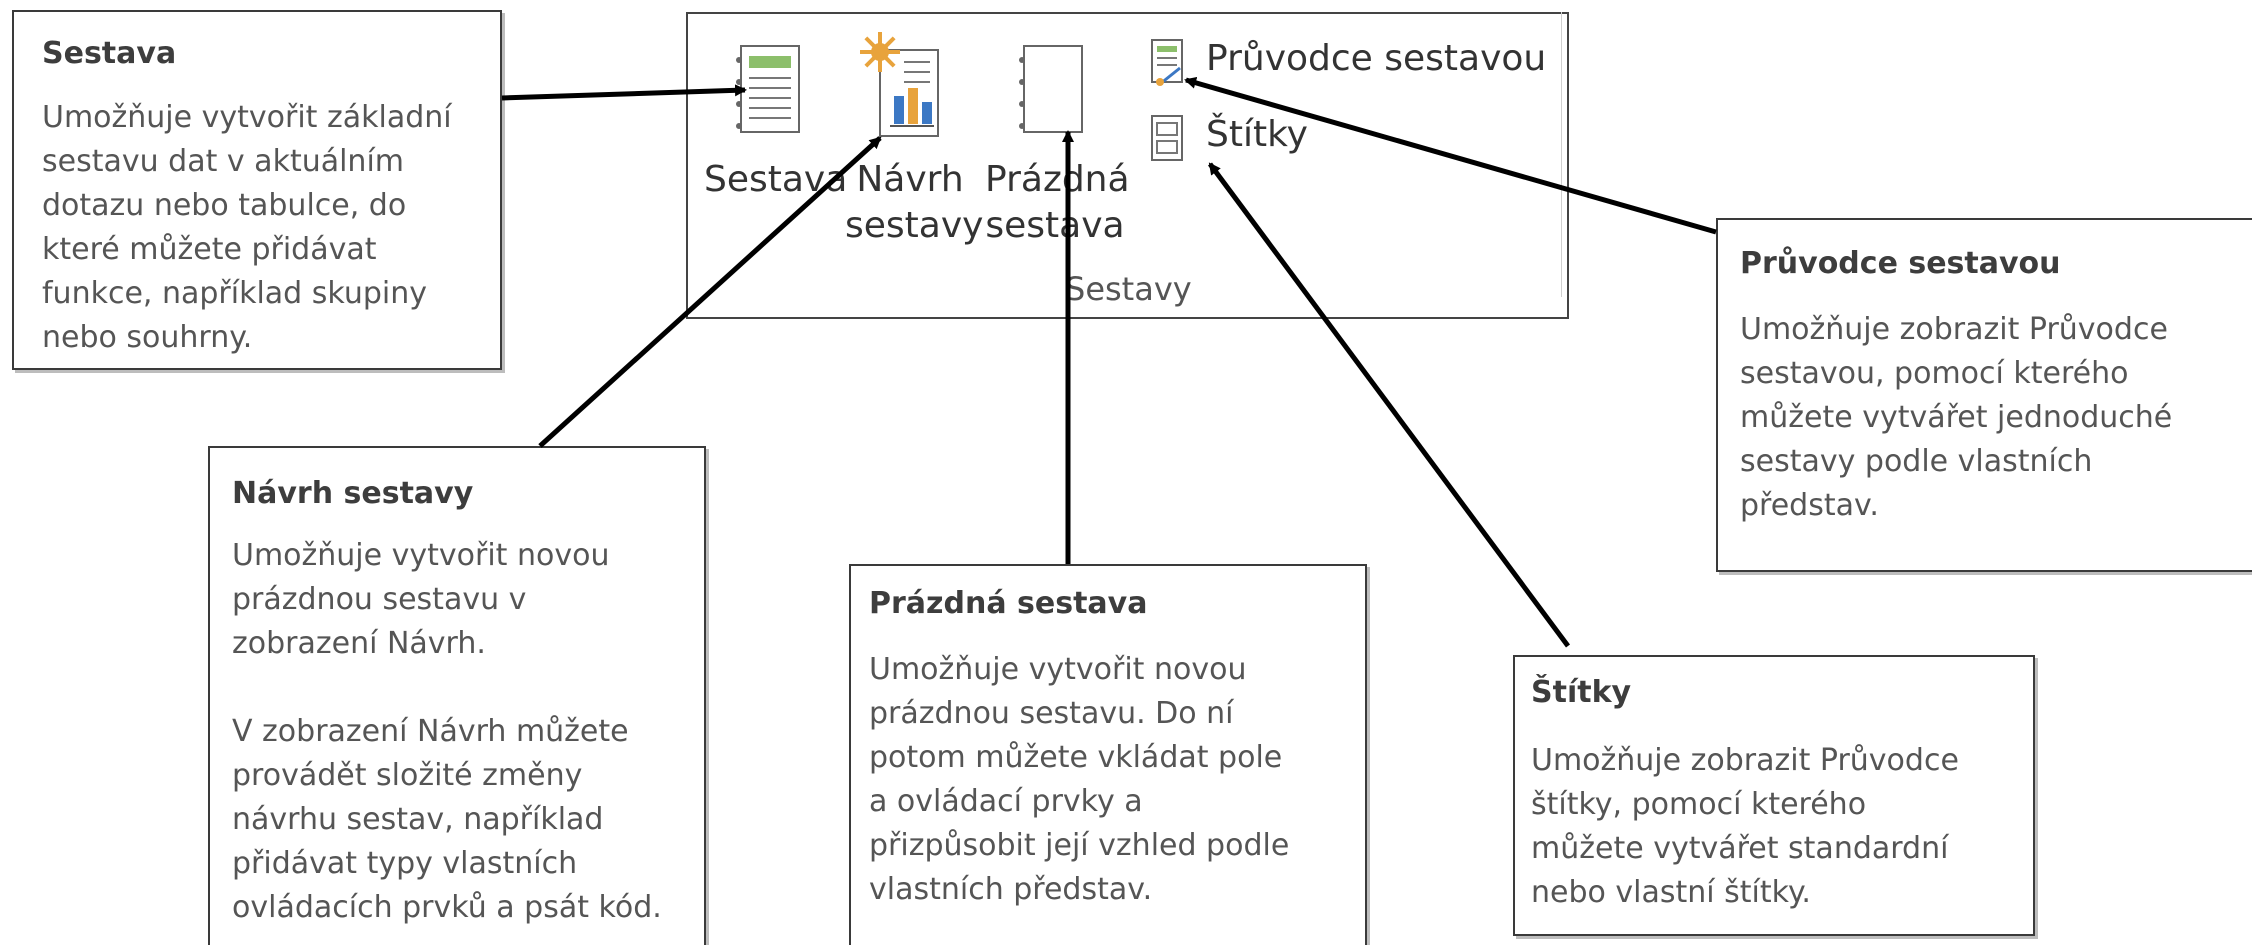 The width and height of the screenshot is (2252, 945). I want to click on tooltip-line: Umožňuje vytvořit základní, so click(247, 117).